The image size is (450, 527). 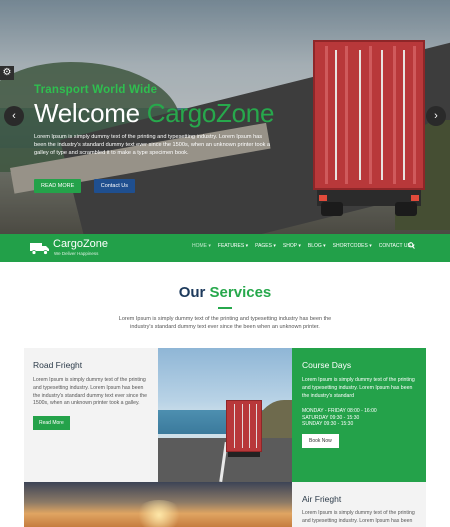 I want to click on services-title: Our Services, so click(x=225, y=292).